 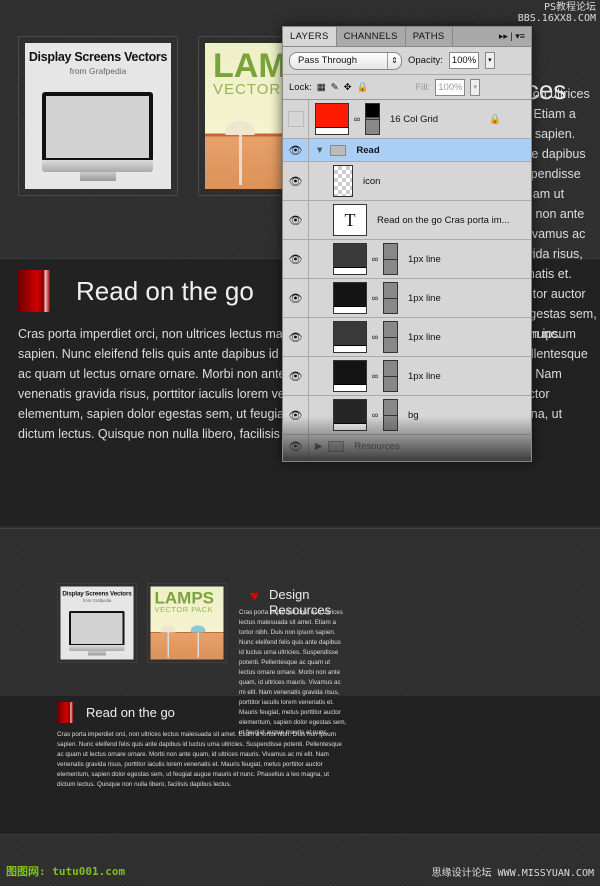 What do you see at coordinates (512, 36) in the screenshot?
I see `panel-menu-icon: ▸▸ | ▾≡` at bounding box center [512, 36].